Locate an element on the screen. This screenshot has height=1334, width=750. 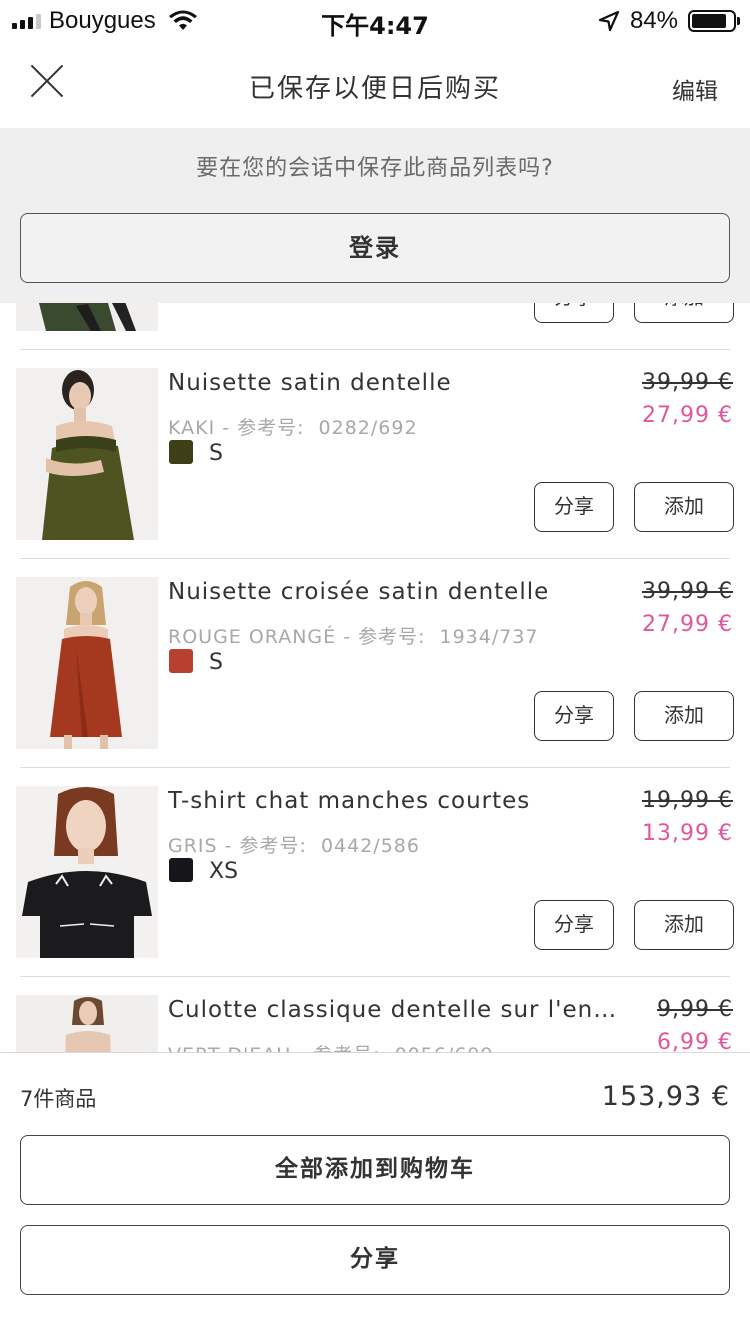
product-color: KAKI is located at coordinates (192, 428).